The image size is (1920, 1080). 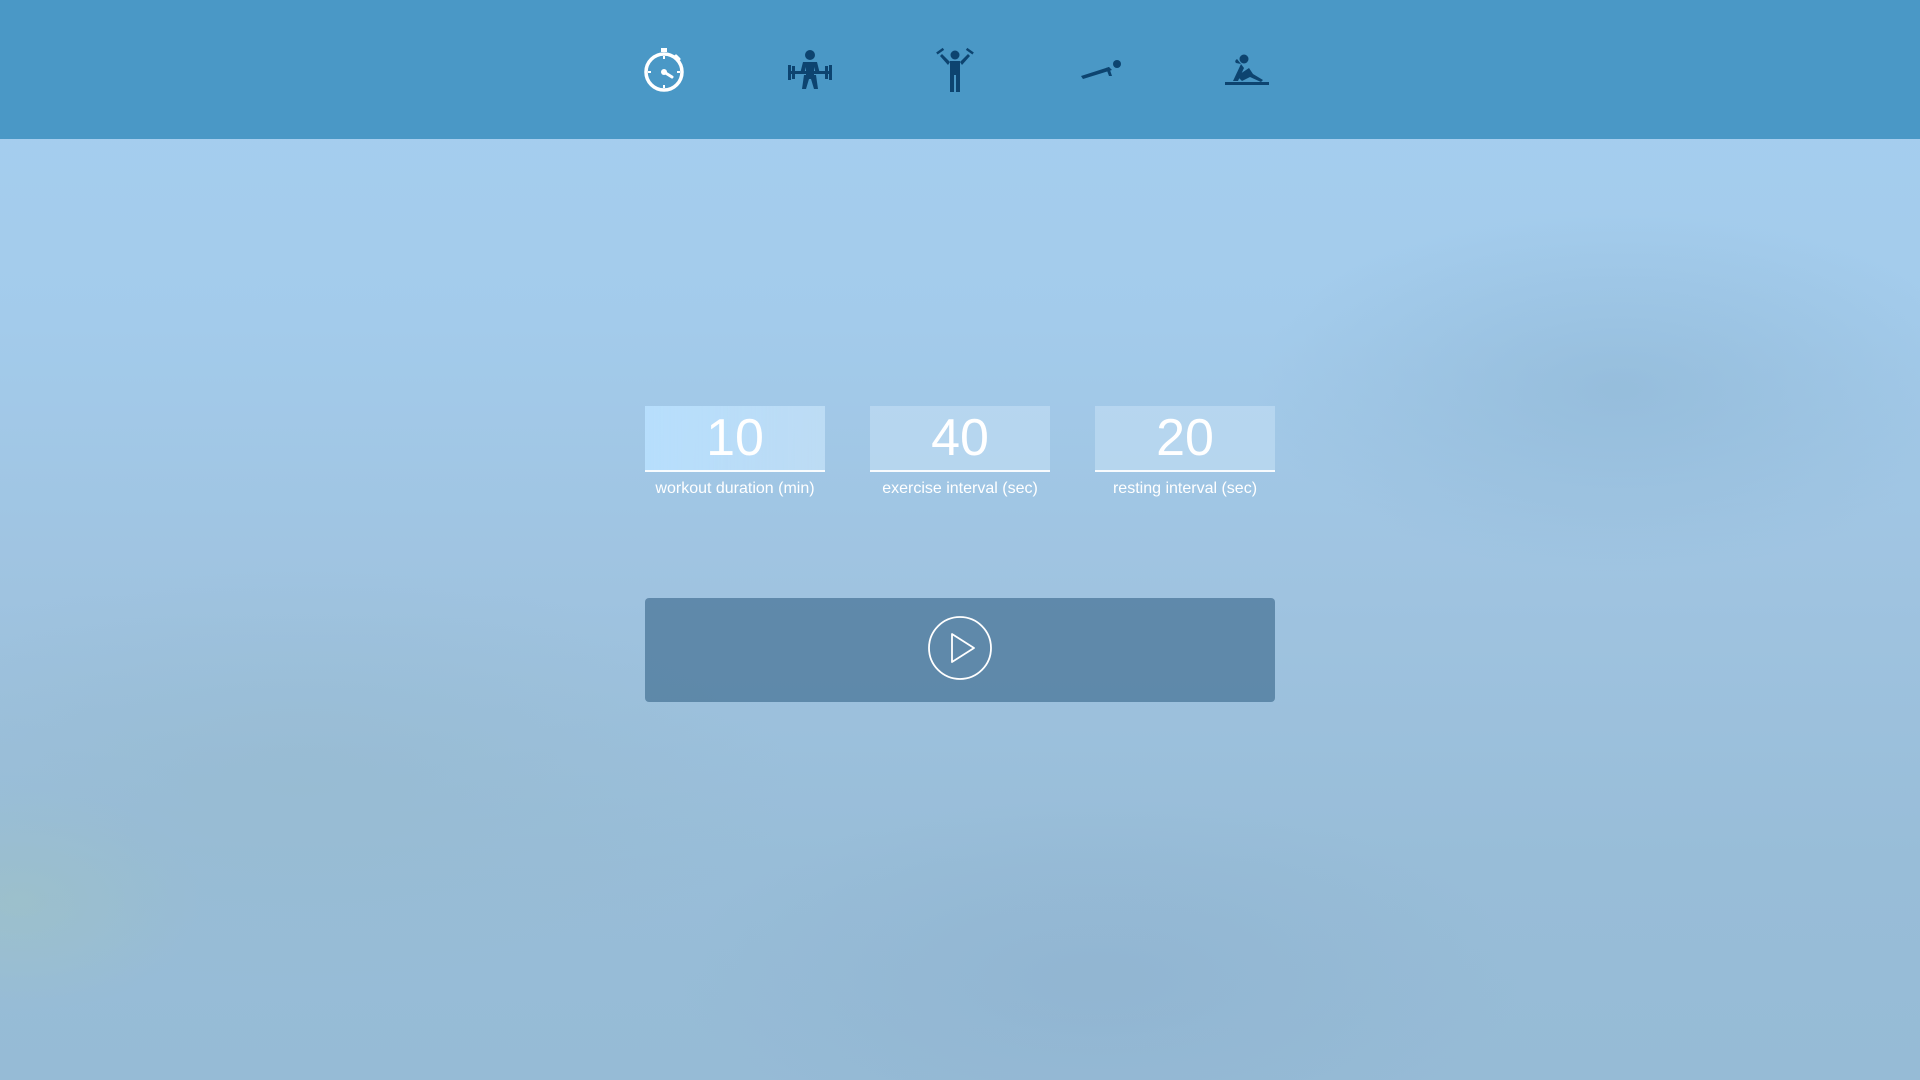 I want to click on resting-interval-field: 20 resting interval (sec), so click(x=1185, y=452).